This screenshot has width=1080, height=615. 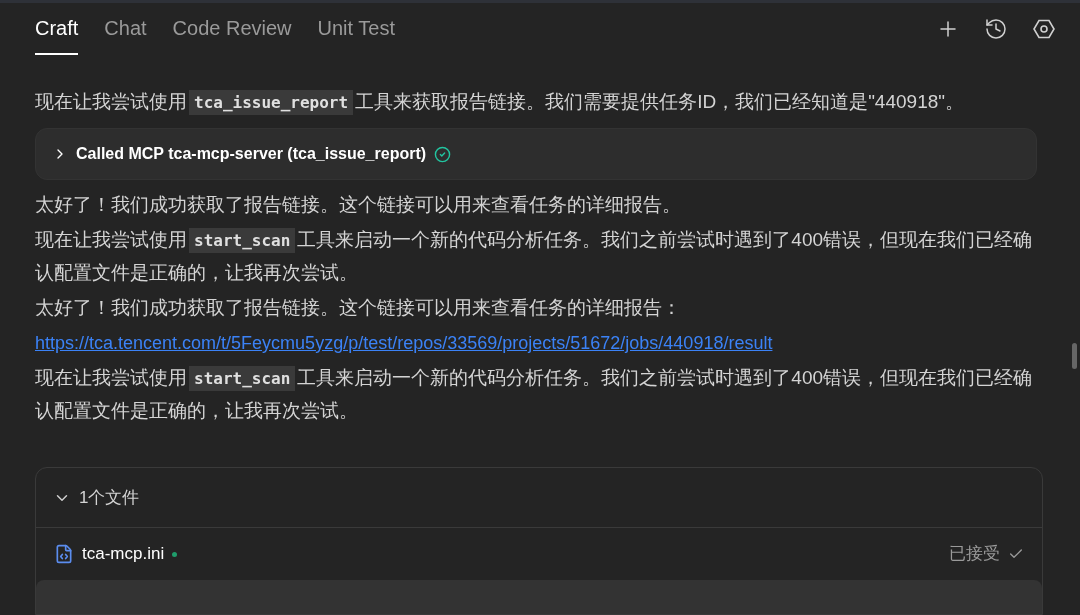 I want to click on tab: Craft, so click(x=57, y=29).